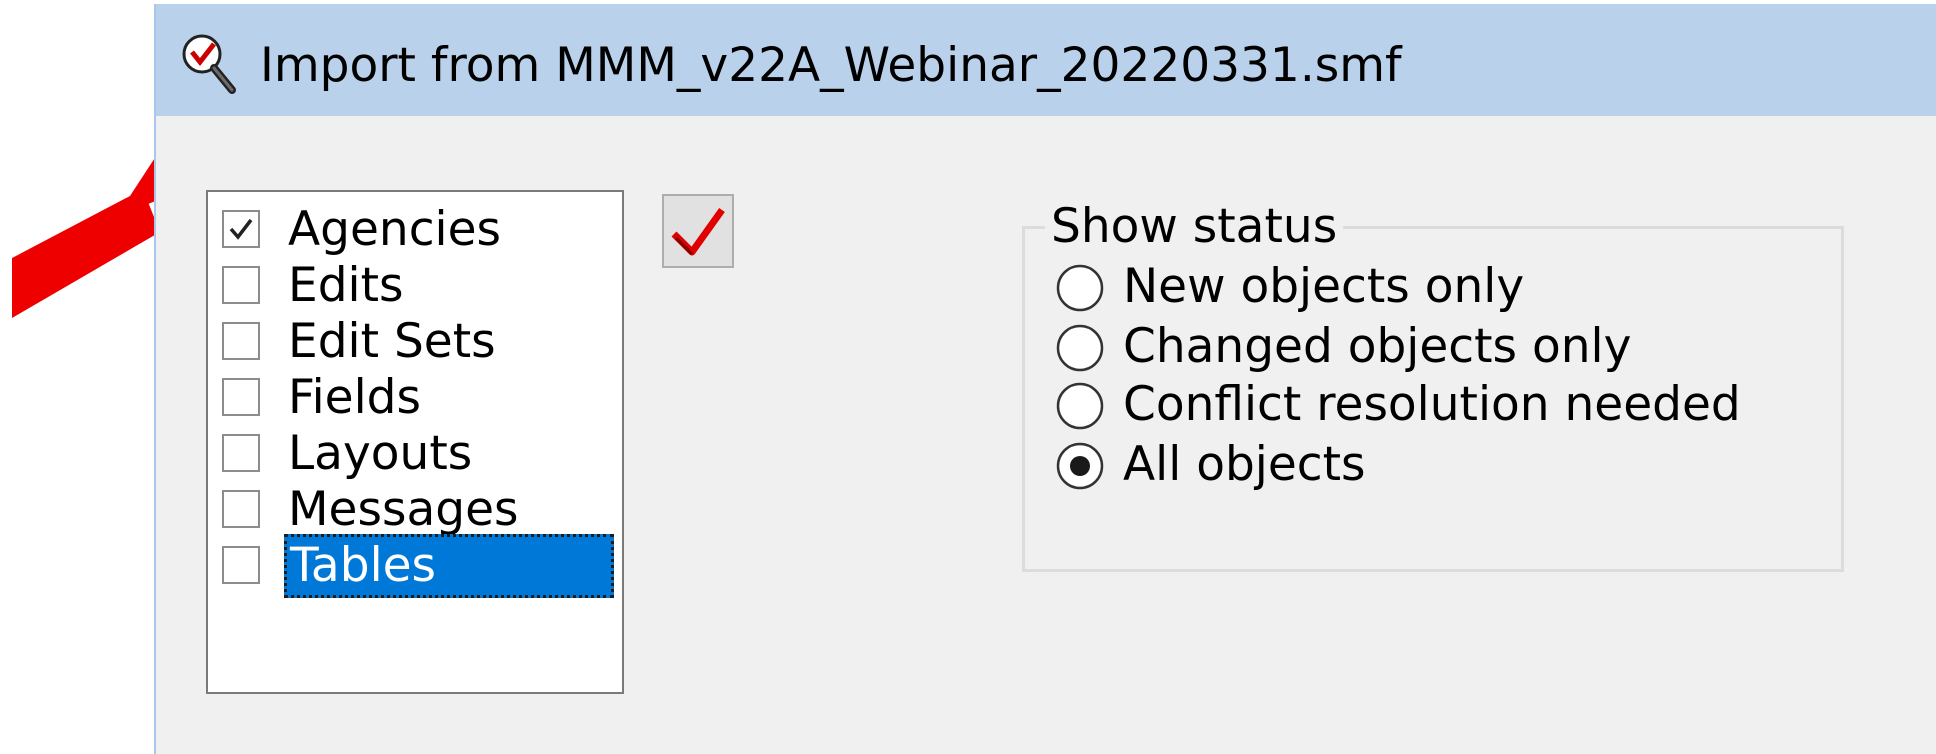  What do you see at coordinates (241, 397) in the screenshot?
I see `checkbox-fields` at bounding box center [241, 397].